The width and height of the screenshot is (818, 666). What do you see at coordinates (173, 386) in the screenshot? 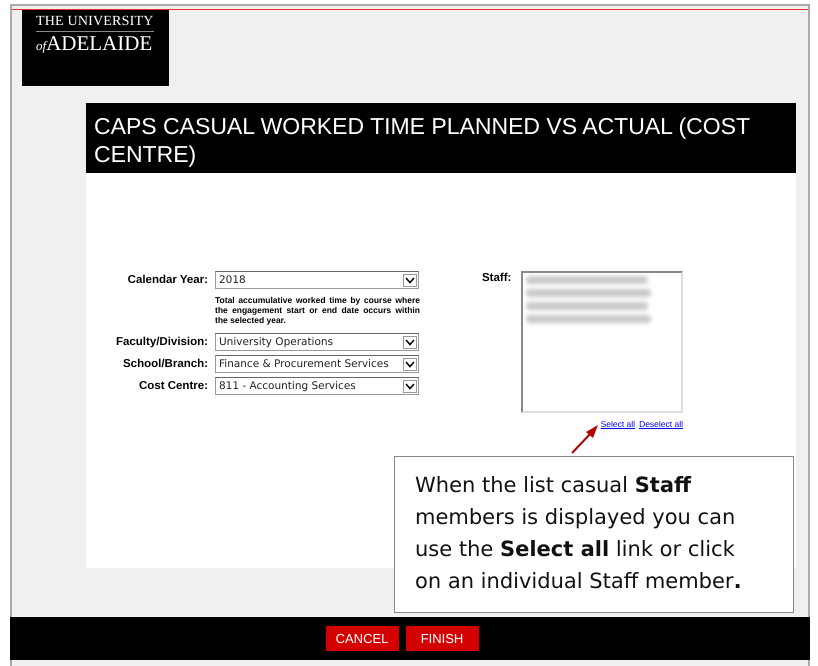
I see `field-label: Cost Centre:` at bounding box center [173, 386].